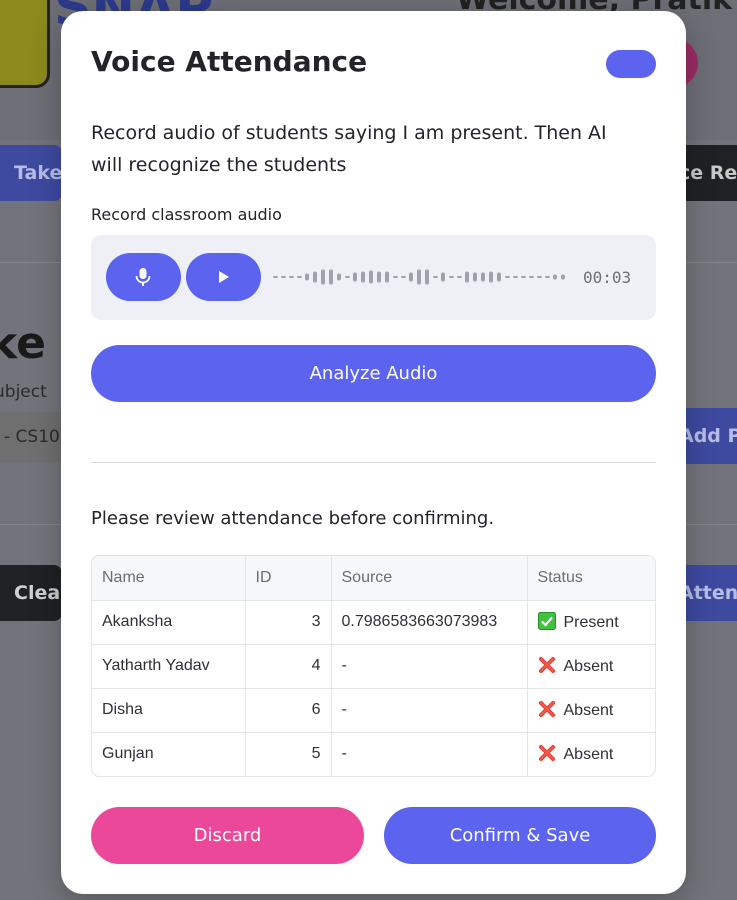 Image resolution: width=737 pixels, height=900 pixels. I want to click on cell-id: 5, so click(288, 754).